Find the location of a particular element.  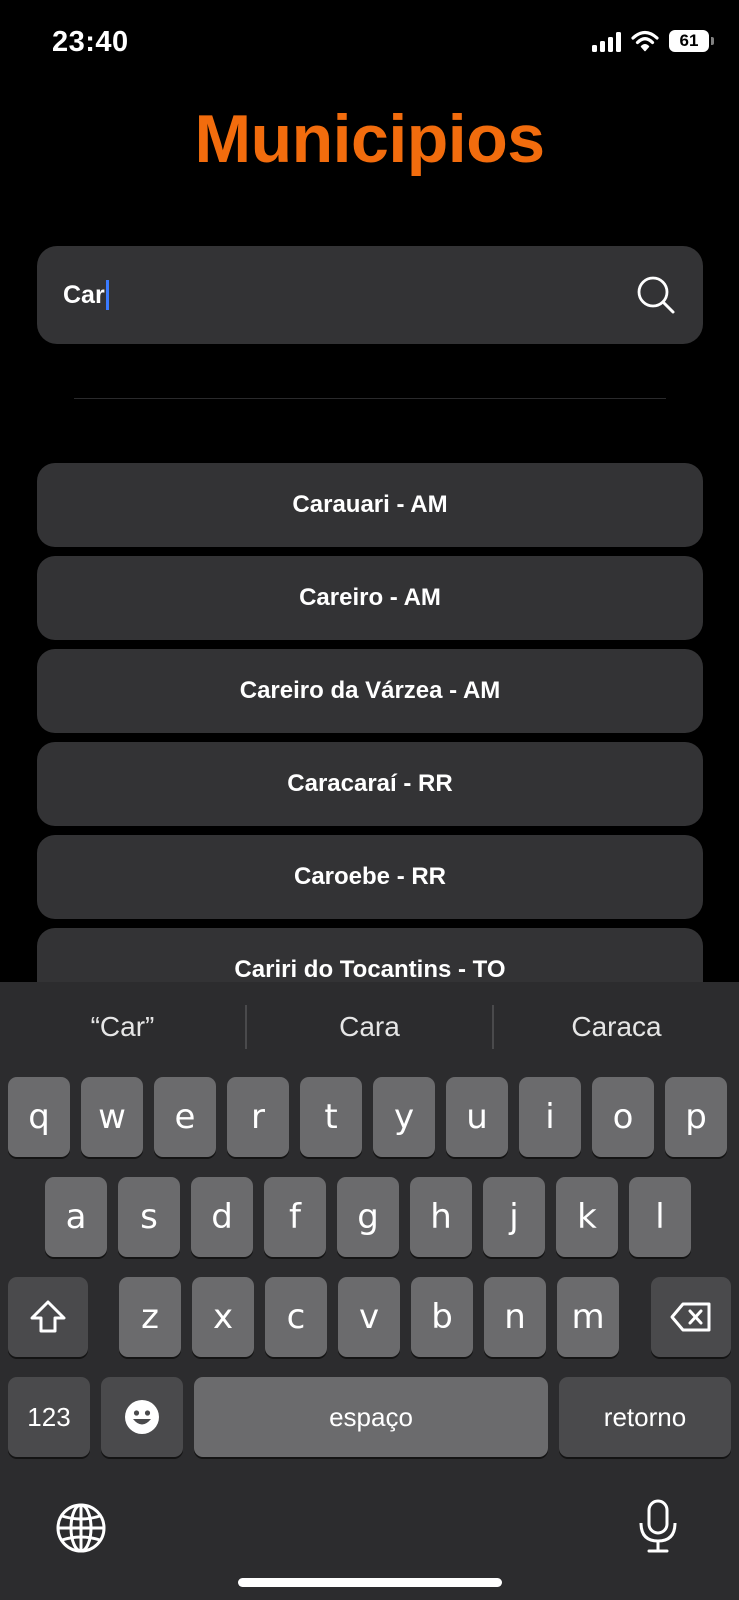

key-o: o is located at coordinates (623, 1117).